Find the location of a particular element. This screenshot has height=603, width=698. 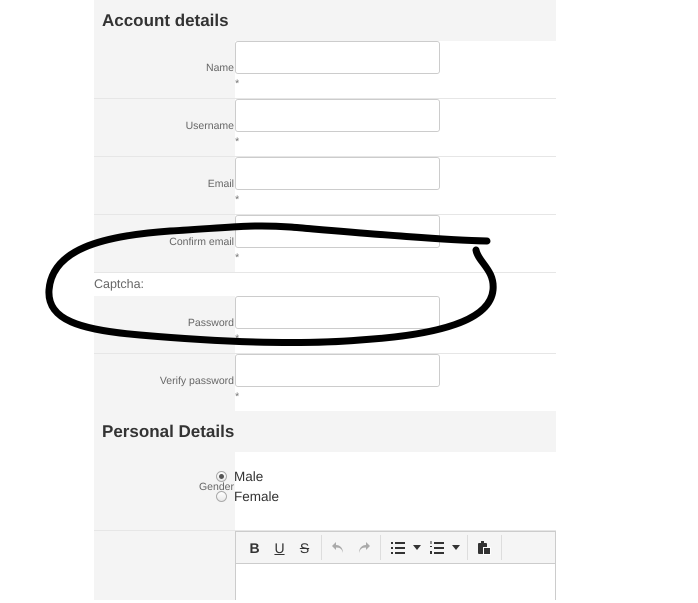

clipboard-icon is located at coordinates (484, 547).